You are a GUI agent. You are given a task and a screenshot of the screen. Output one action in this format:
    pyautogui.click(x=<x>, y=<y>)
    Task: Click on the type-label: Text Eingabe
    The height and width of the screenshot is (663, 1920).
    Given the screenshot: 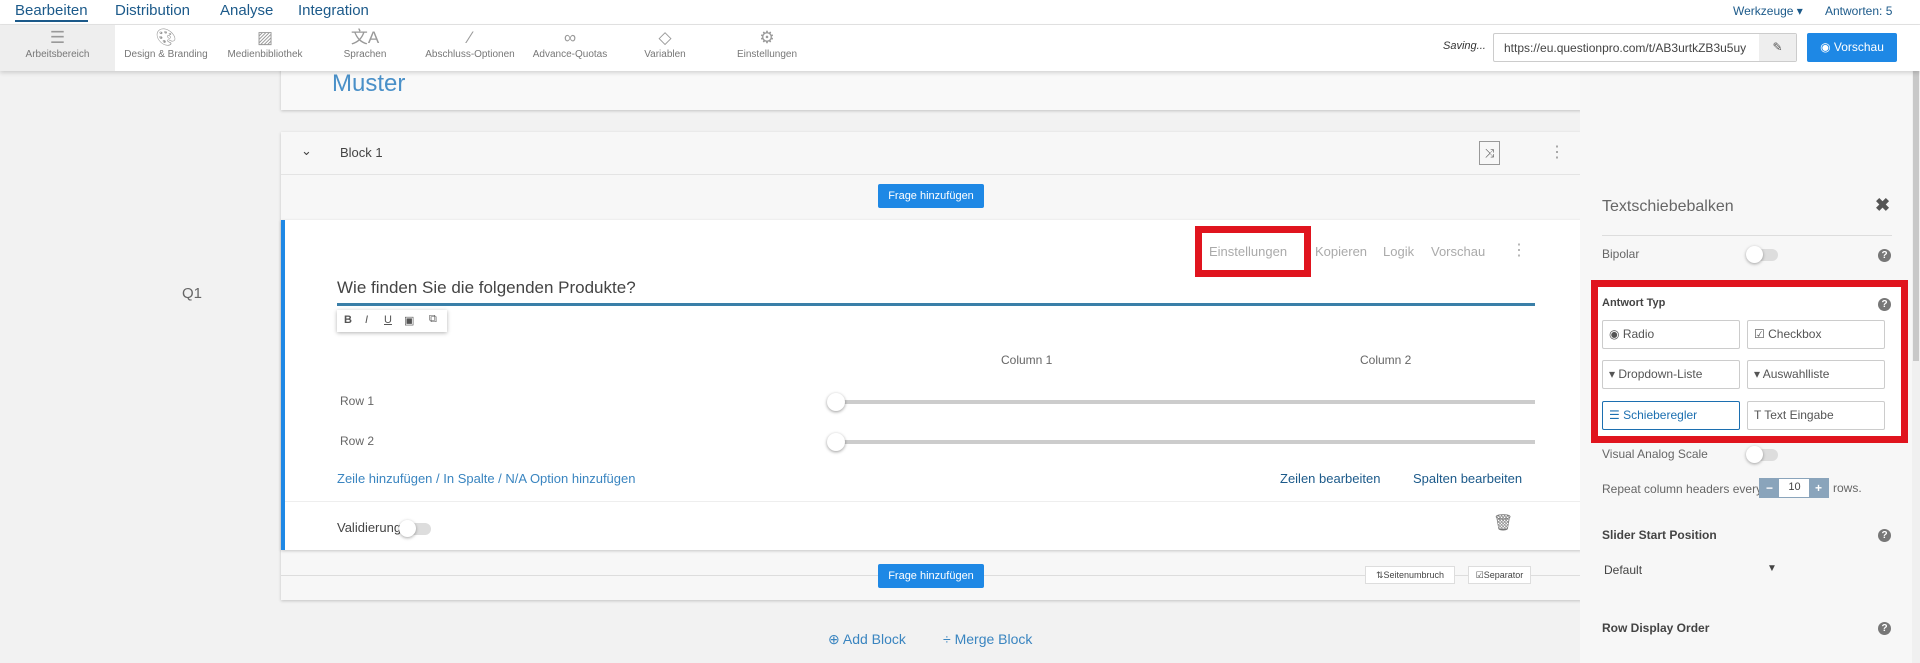 What is the action you would take?
    pyautogui.click(x=1799, y=415)
    